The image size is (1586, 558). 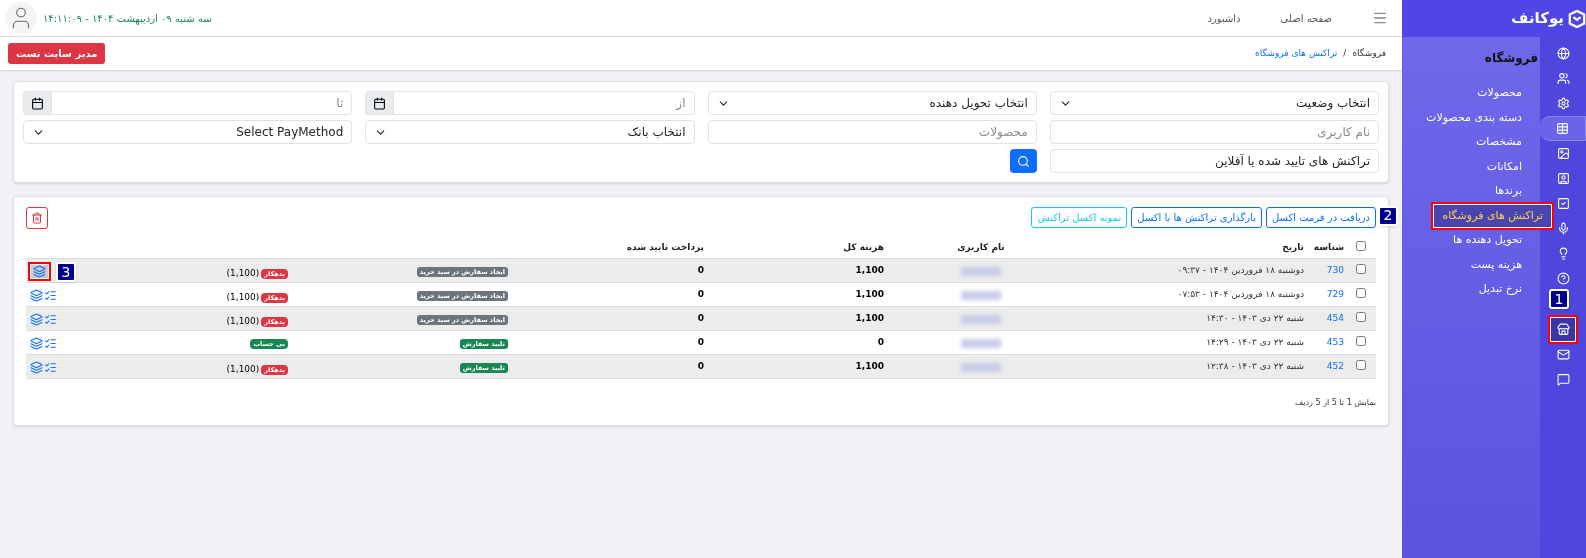 I want to click on mail-icon, so click(x=1563, y=354).